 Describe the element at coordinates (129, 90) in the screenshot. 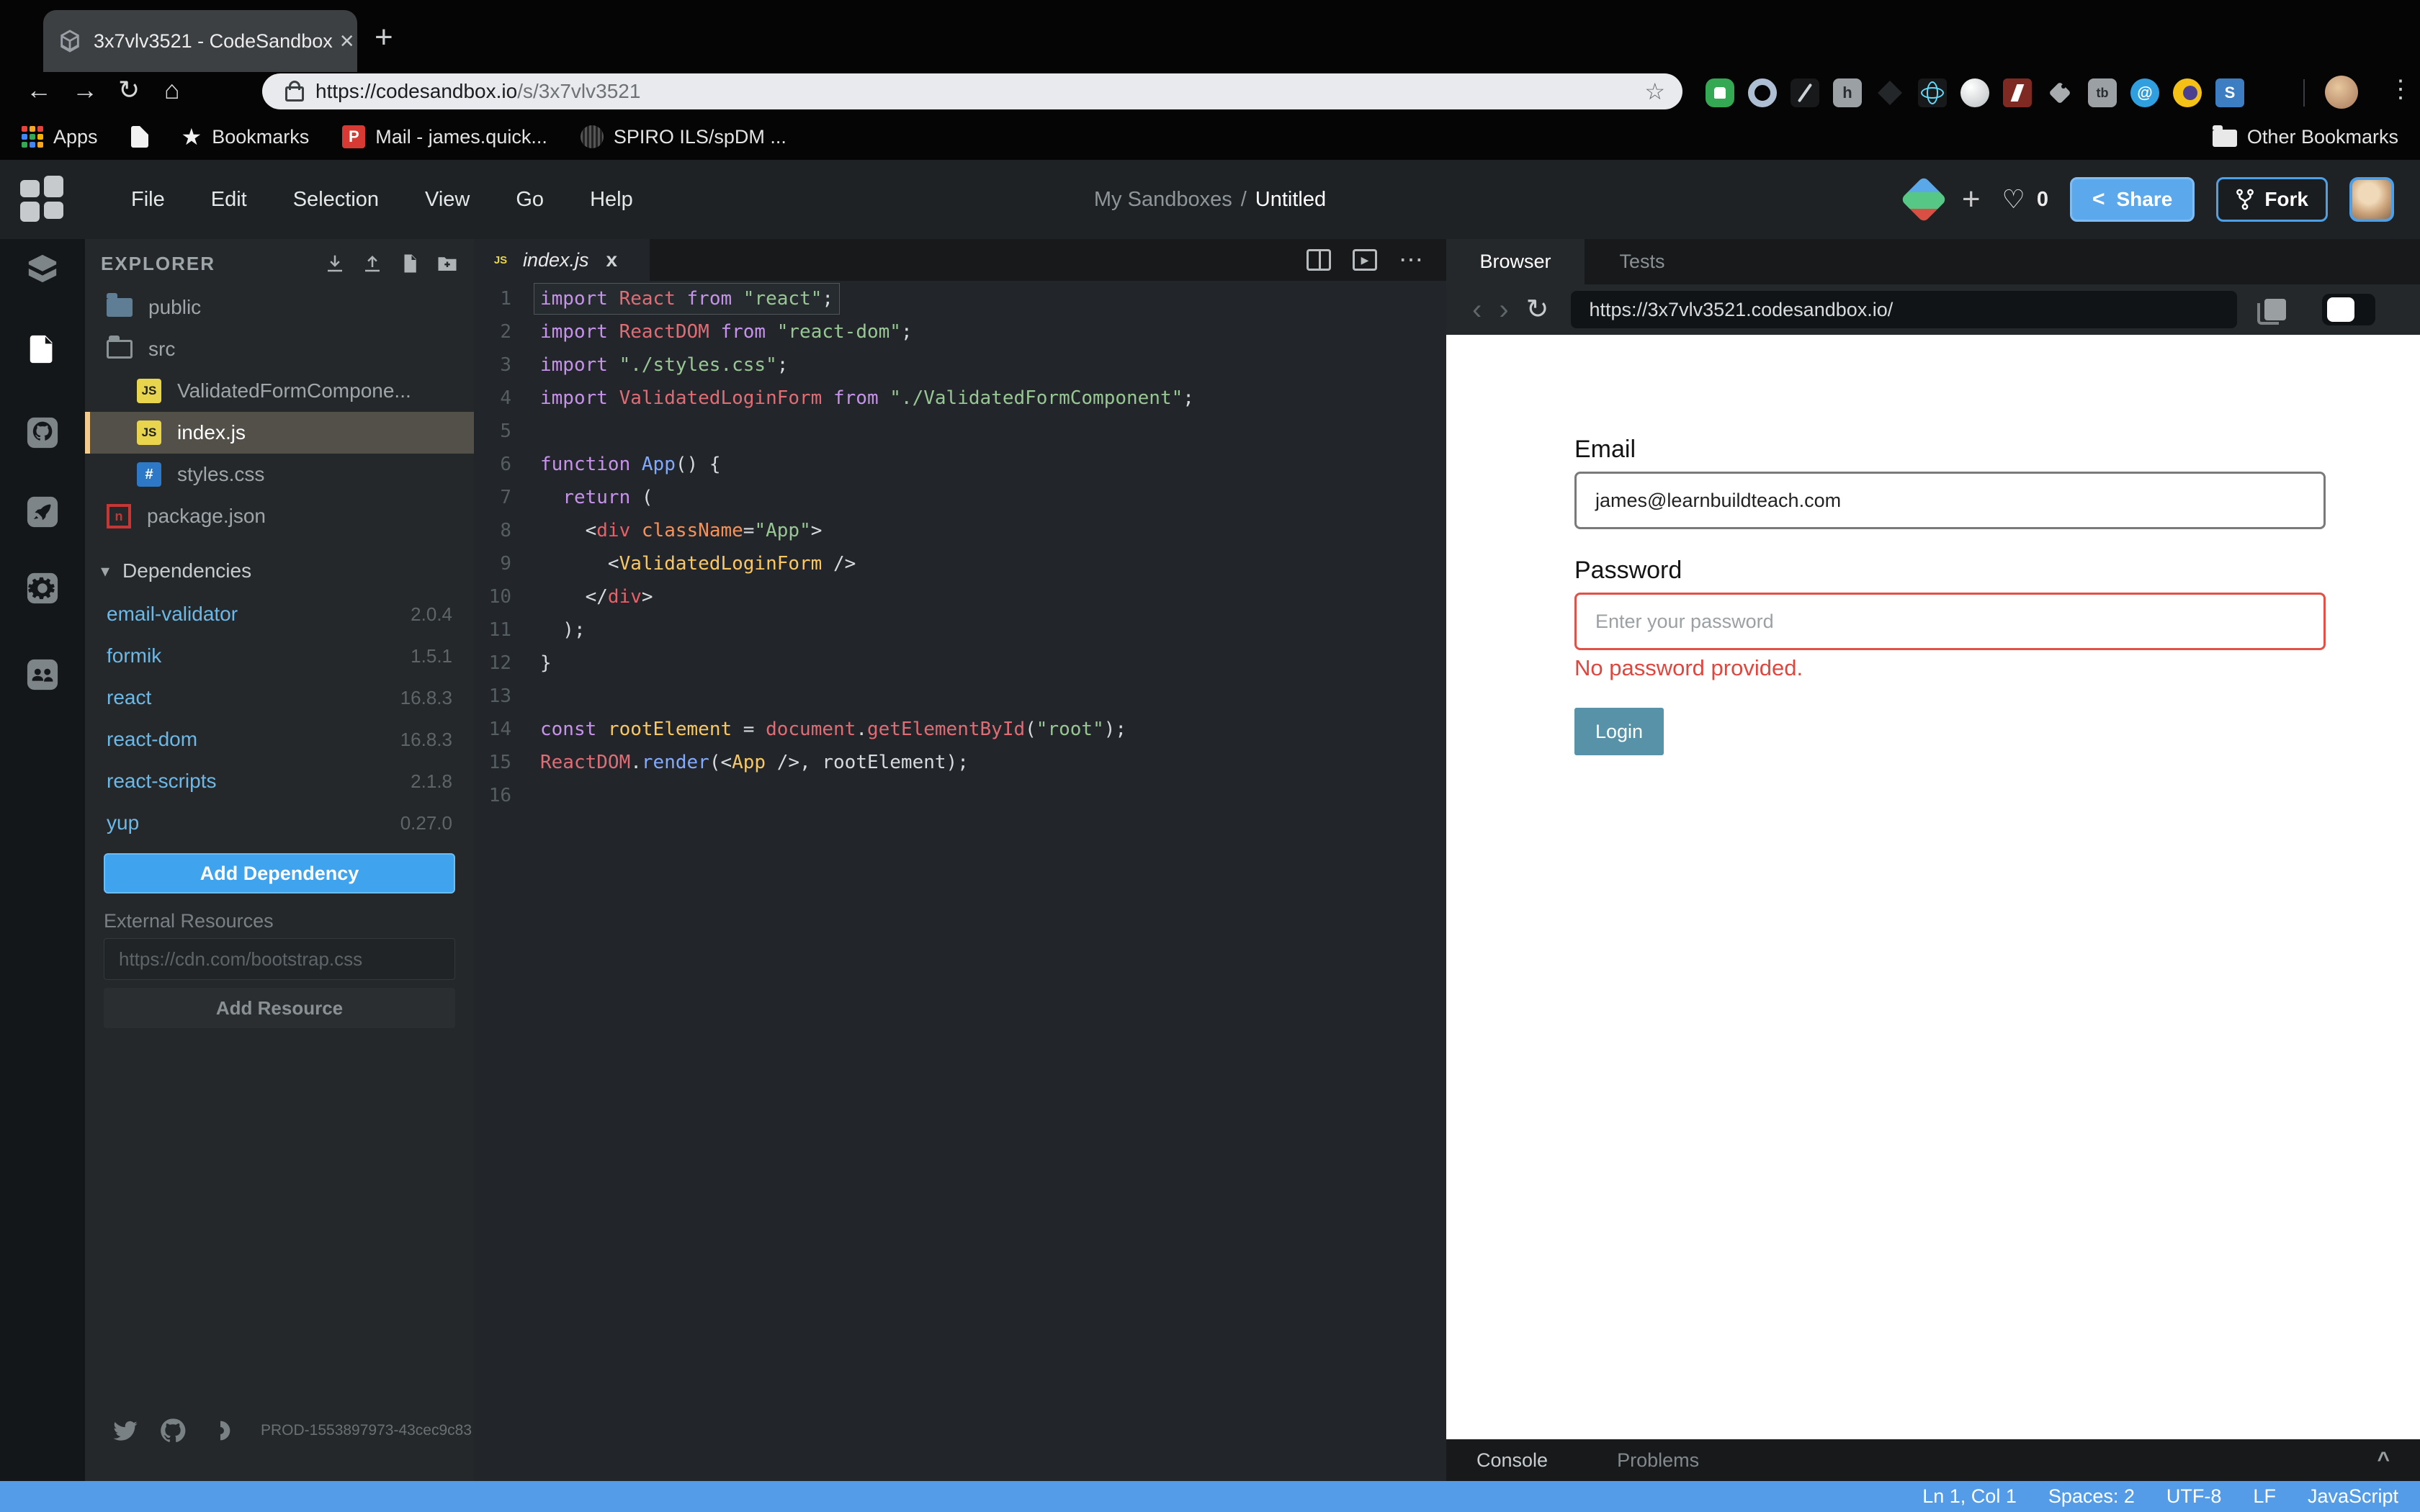

I see `reload-icon: ↻` at that location.